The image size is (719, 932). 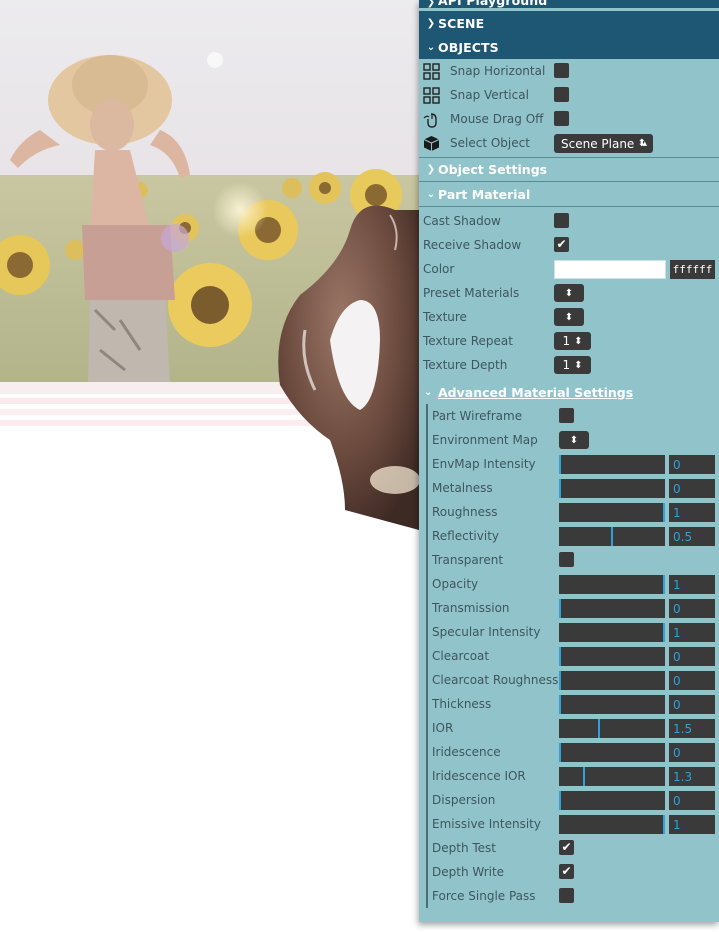 I want to click on roughness-slider, so click(x=612, y=512).